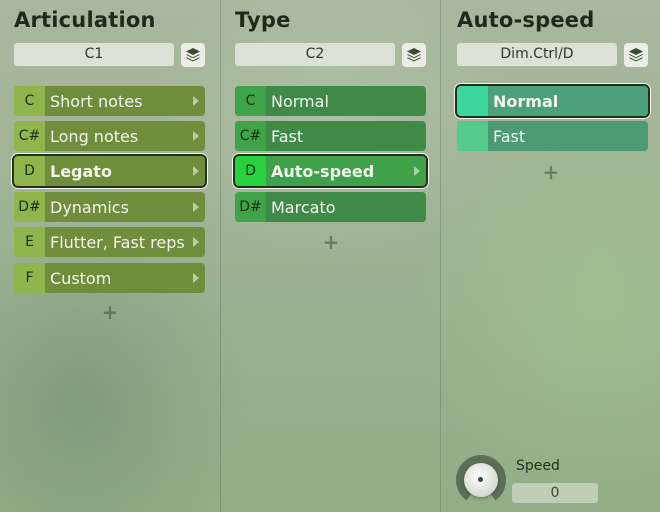  What do you see at coordinates (85, 20) in the screenshot?
I see `articulation-title: Articulation` at bounding box center [85, 20].